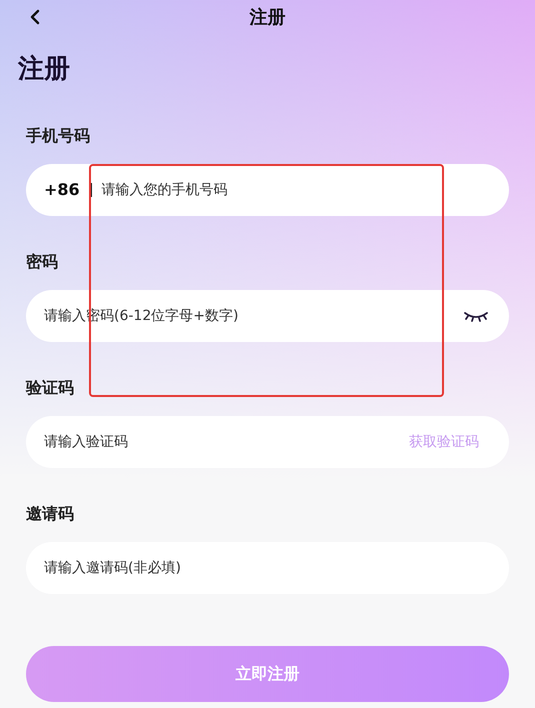  Describe the element at coordinates (476, 316) in the screenshot. I see `eye-closed-icon` at that location.